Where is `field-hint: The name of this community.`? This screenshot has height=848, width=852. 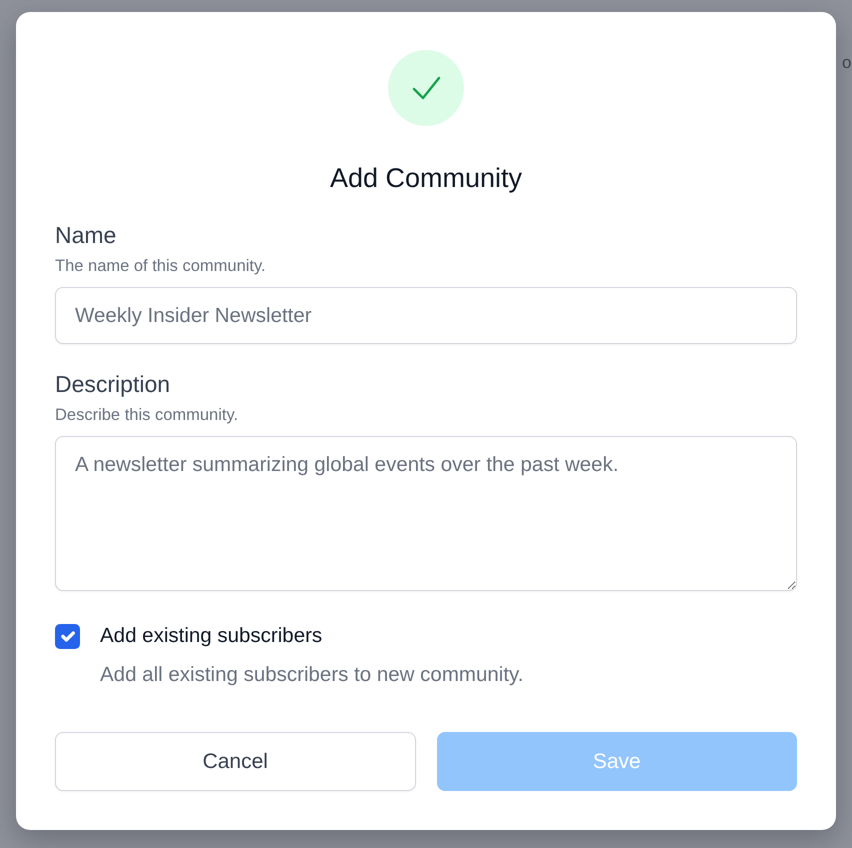 field-hint: The name of this community. is located at coordinates (160, 266).